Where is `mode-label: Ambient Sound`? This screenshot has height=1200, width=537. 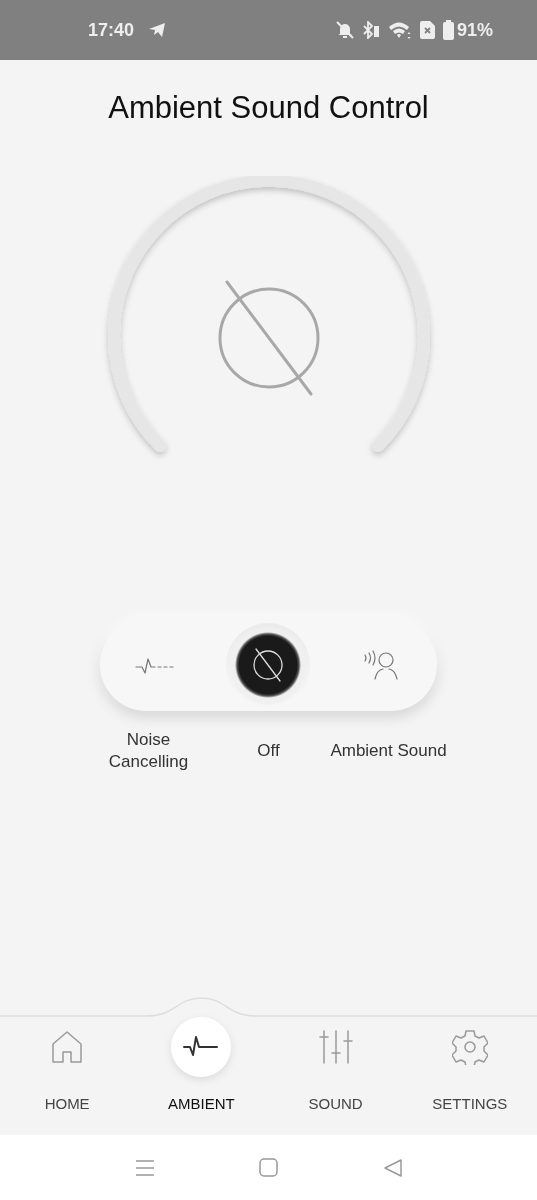 mode-label: Ambient Sound is located at coordinates (388, 751).